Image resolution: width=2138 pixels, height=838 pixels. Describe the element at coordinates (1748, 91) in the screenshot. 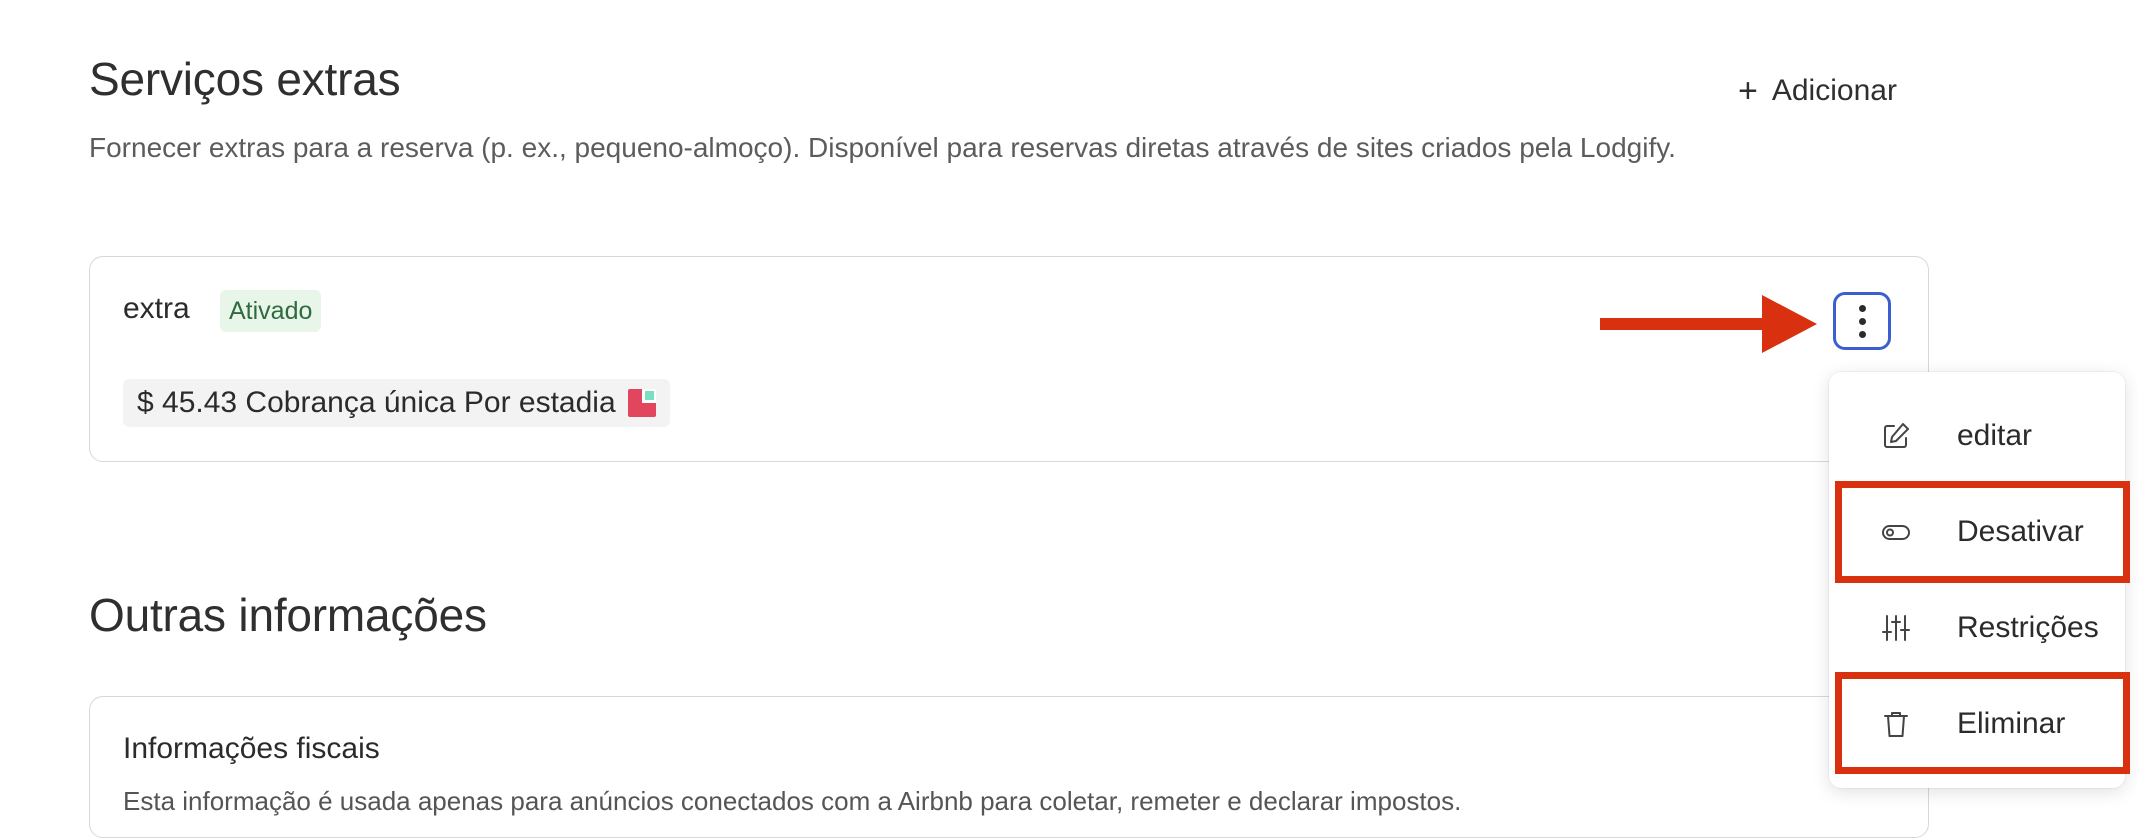

I see `plus-icon: +` at that location.